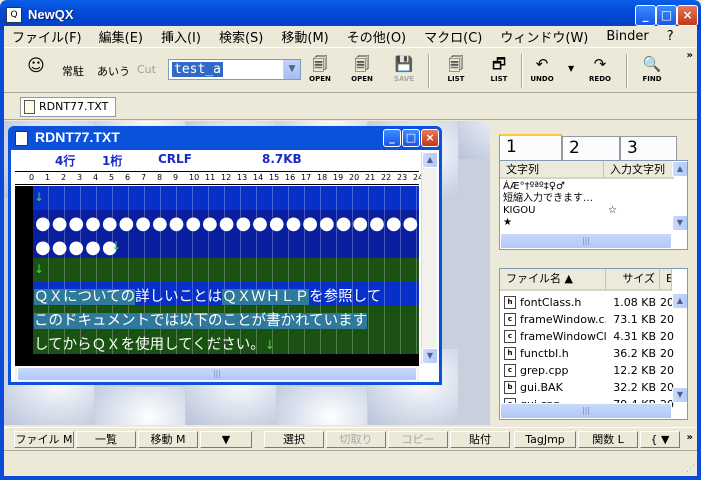 This screenshot has width=701, height=480. What do you see at coordinates (480, 439) in the screenshot?
I see `fkey-paste: 貼付` at bounding box center [480, 439].